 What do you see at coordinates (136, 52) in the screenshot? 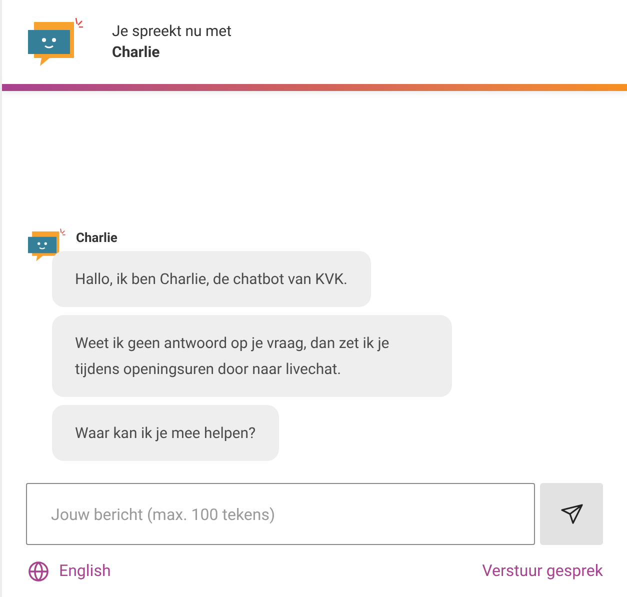
I see `header-bot-name: Charlie` at bounding box center [136, 52].